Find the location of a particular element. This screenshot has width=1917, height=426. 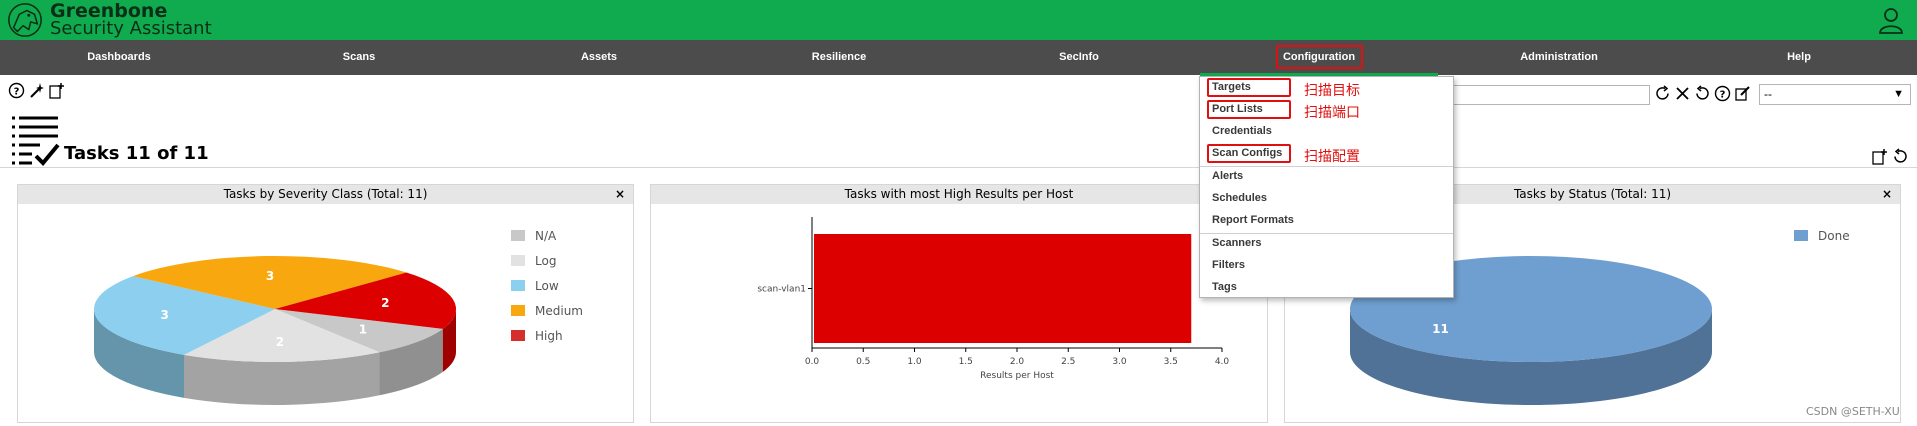

help-filter-icon: ? is located at coordinates (1722, 93).